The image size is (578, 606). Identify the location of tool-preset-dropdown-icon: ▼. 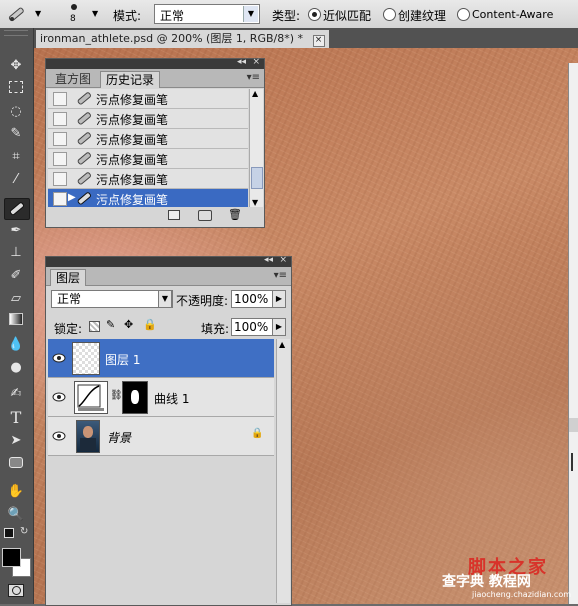
(38, 13).